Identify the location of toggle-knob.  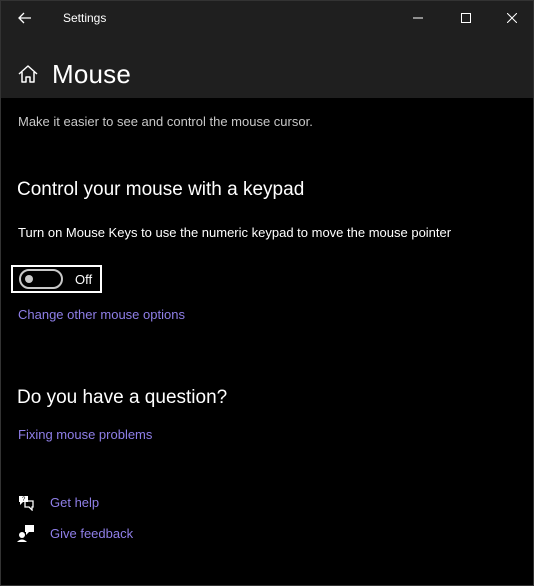
(29, 279).